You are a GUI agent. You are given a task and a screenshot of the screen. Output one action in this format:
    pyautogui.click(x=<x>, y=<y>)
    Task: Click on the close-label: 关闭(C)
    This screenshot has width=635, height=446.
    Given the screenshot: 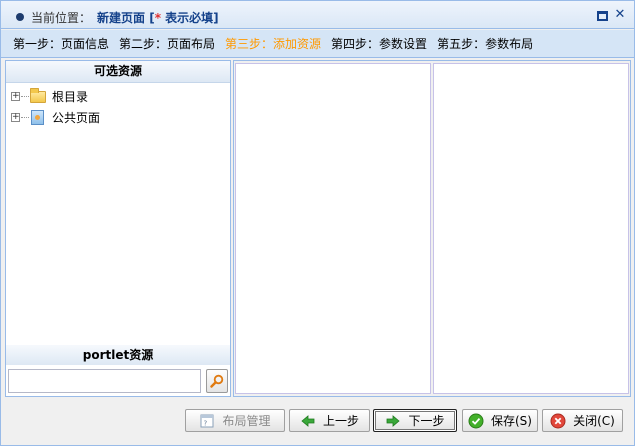 What is the action you would take?
    pyautogui.click(x=594, y=421)
    